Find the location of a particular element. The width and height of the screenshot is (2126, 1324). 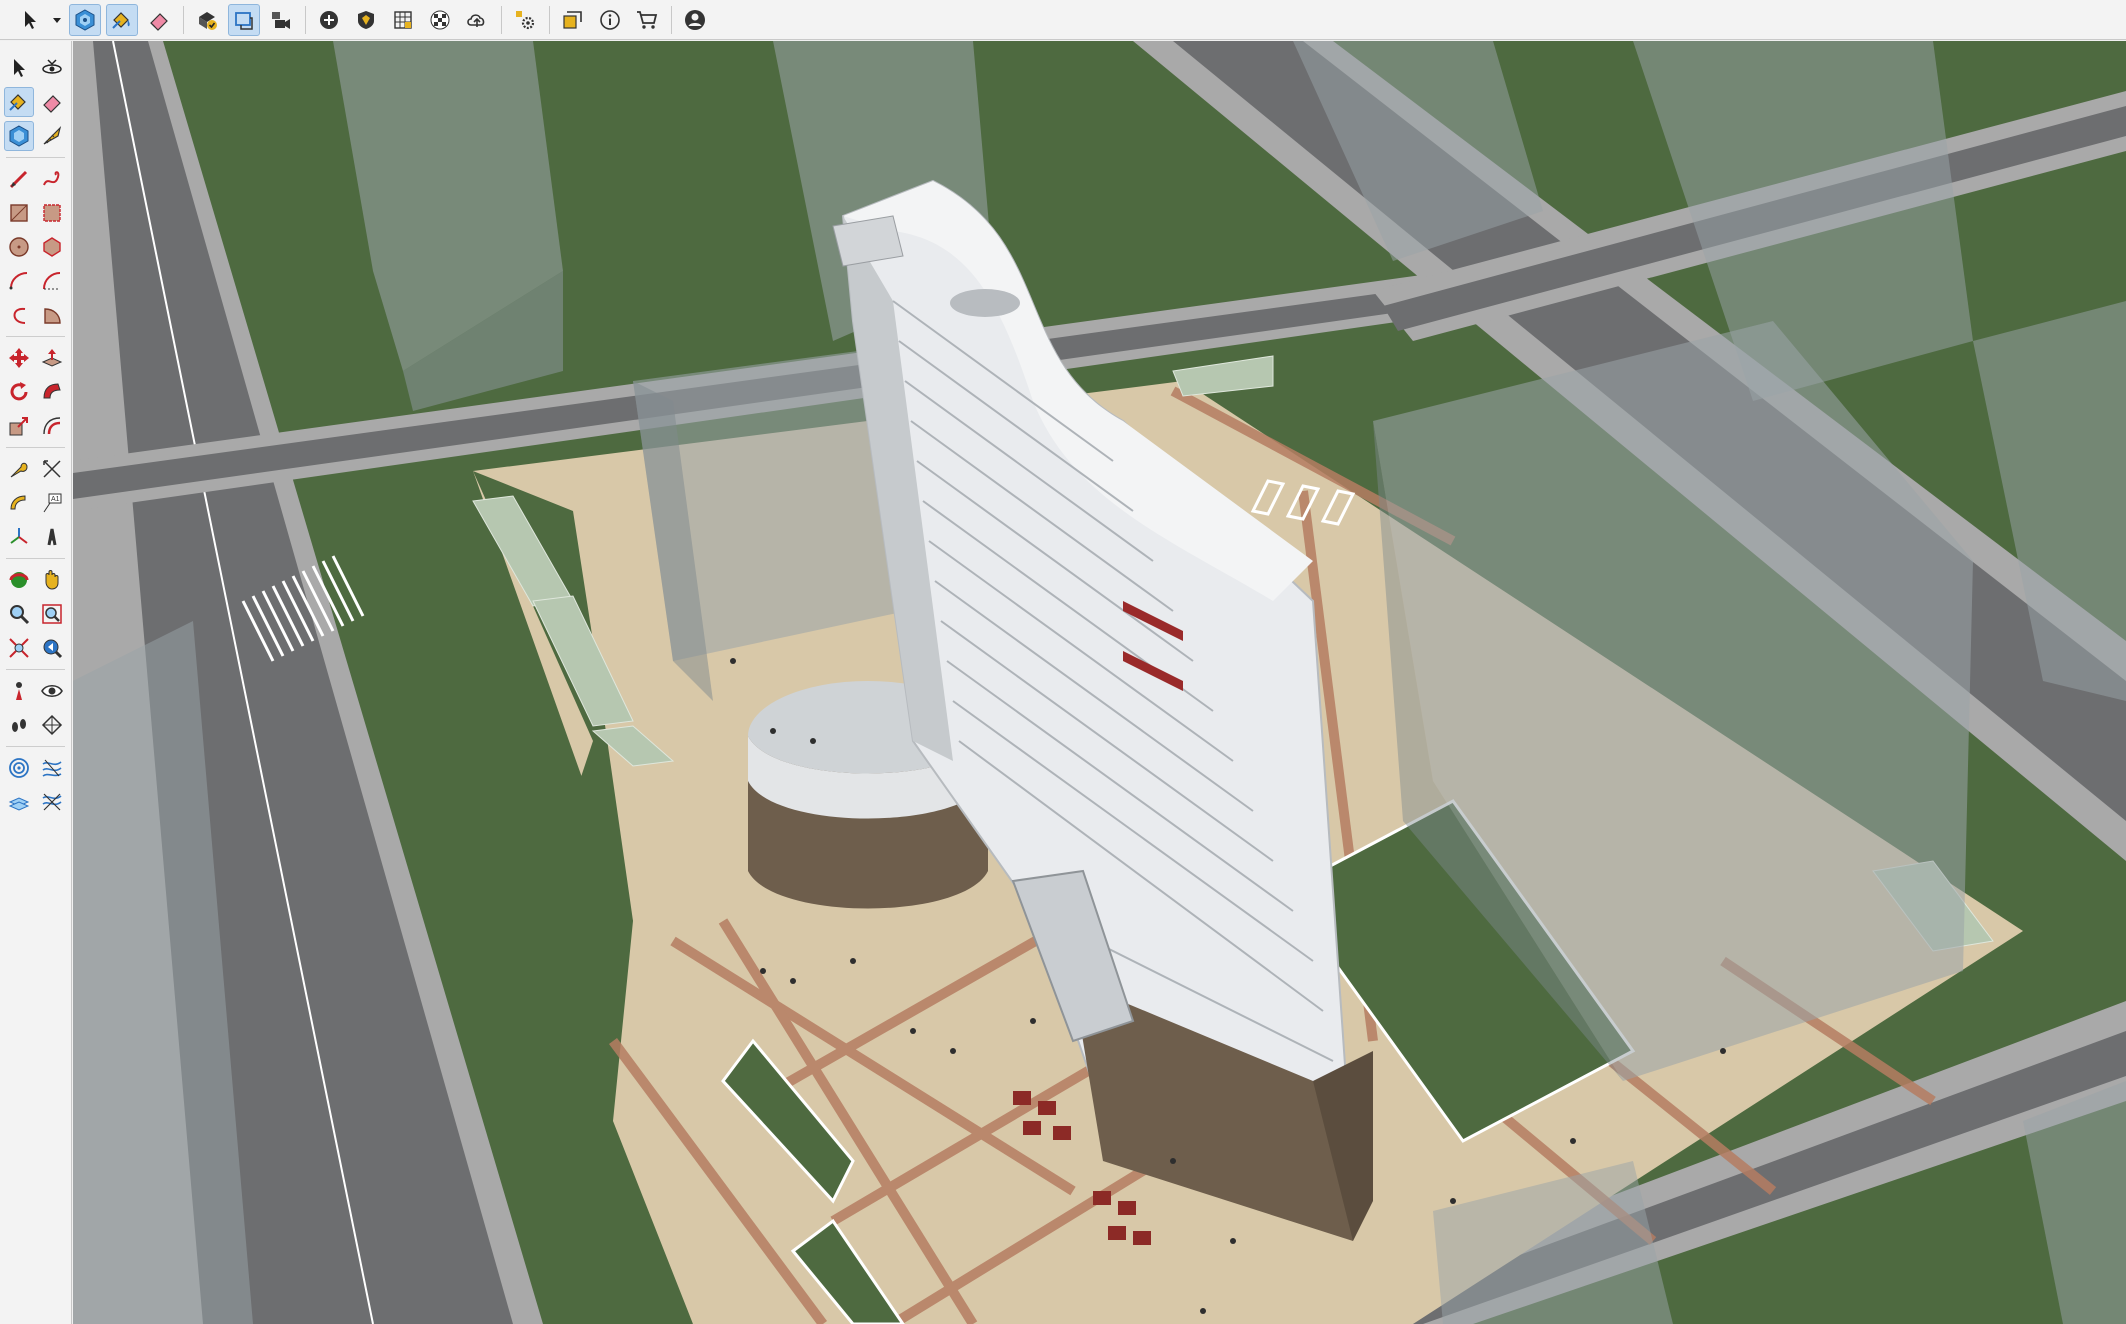

section-plane-tool is located at coordinates (52, 725).